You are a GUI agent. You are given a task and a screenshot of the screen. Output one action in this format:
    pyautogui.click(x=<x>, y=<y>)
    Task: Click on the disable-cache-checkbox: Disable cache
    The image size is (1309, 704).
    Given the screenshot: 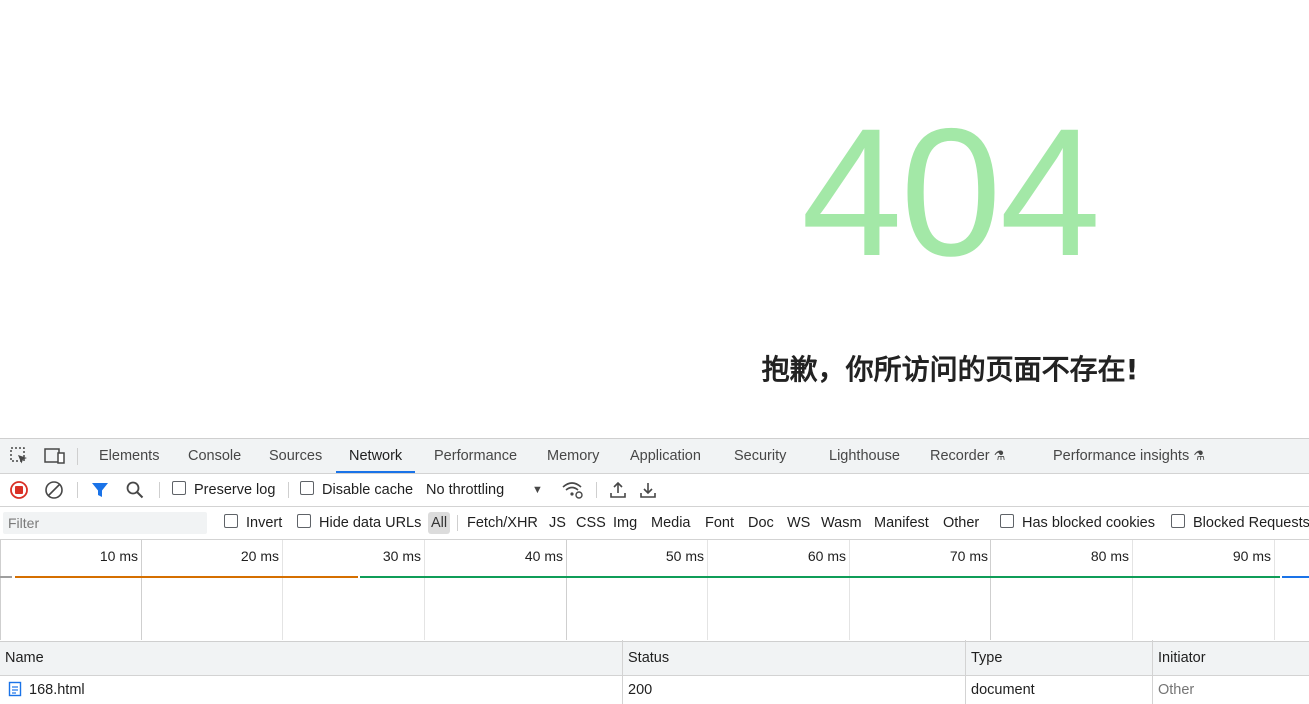 What is the action you would take?
    pyautogui.click(x=356, y=490)
    